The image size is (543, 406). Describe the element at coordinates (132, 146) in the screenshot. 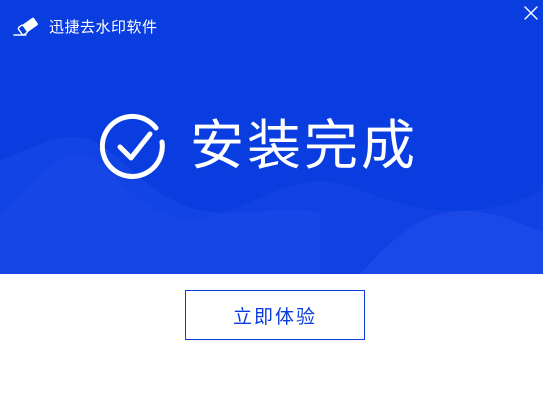

I see `check-circle-icon` at that location.